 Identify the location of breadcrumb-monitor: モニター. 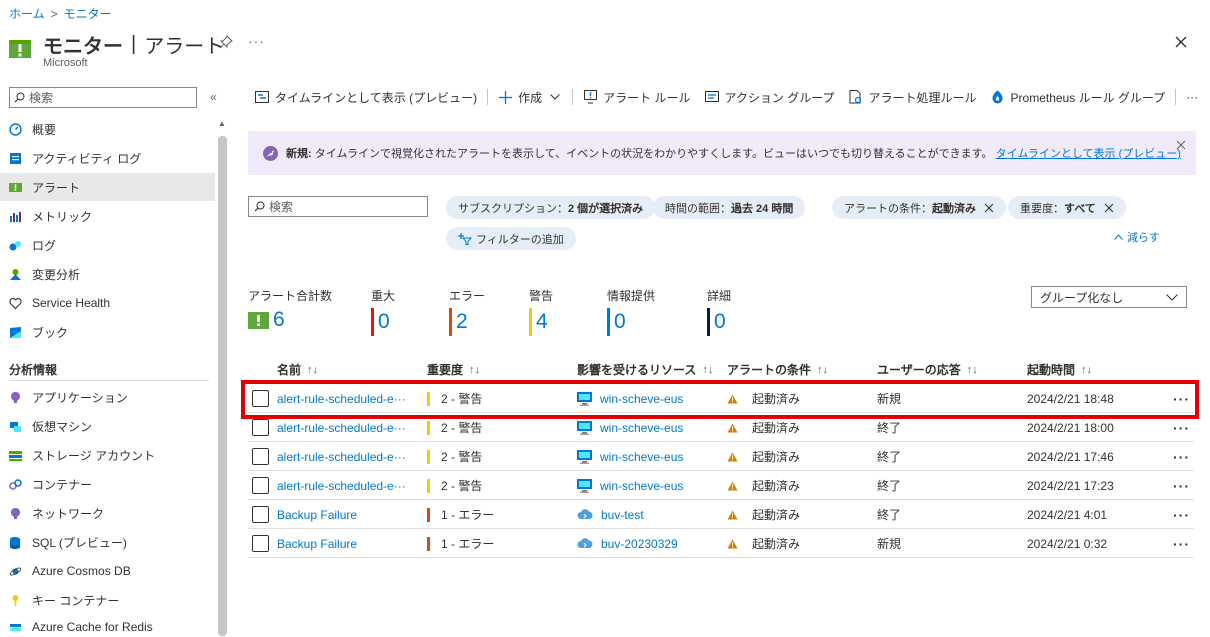
(88, 13).